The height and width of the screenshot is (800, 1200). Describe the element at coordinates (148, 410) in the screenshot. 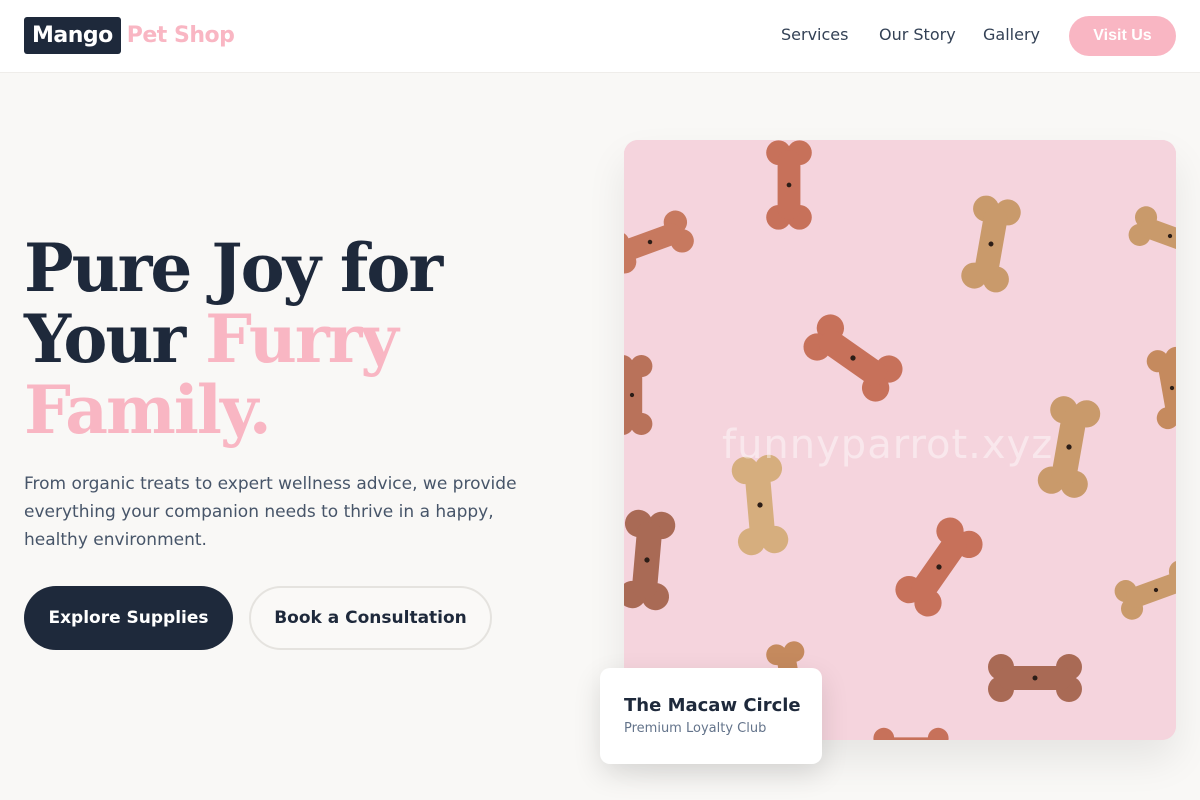

I see `headline-line-3: Family.` at that location.